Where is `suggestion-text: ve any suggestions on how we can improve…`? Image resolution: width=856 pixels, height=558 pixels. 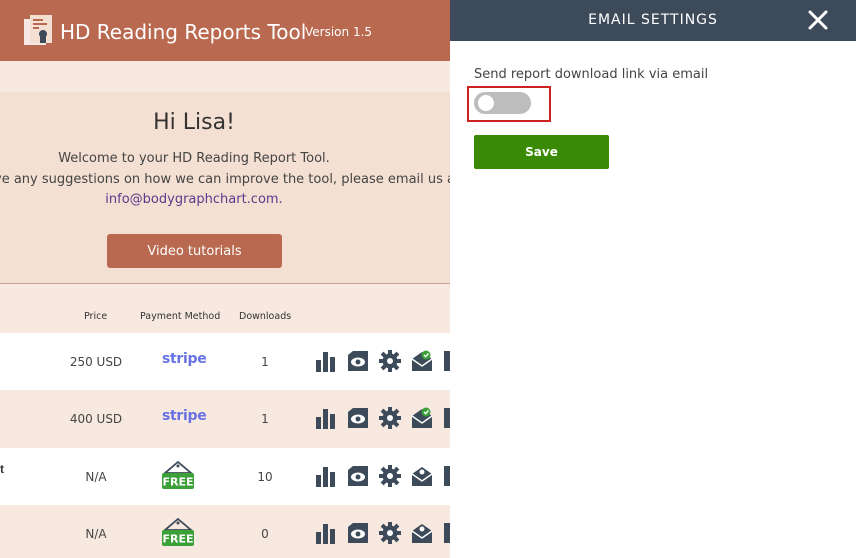
suggestion-text: ve any suggestions on how we can improve… is located at coordinates (225, 179).